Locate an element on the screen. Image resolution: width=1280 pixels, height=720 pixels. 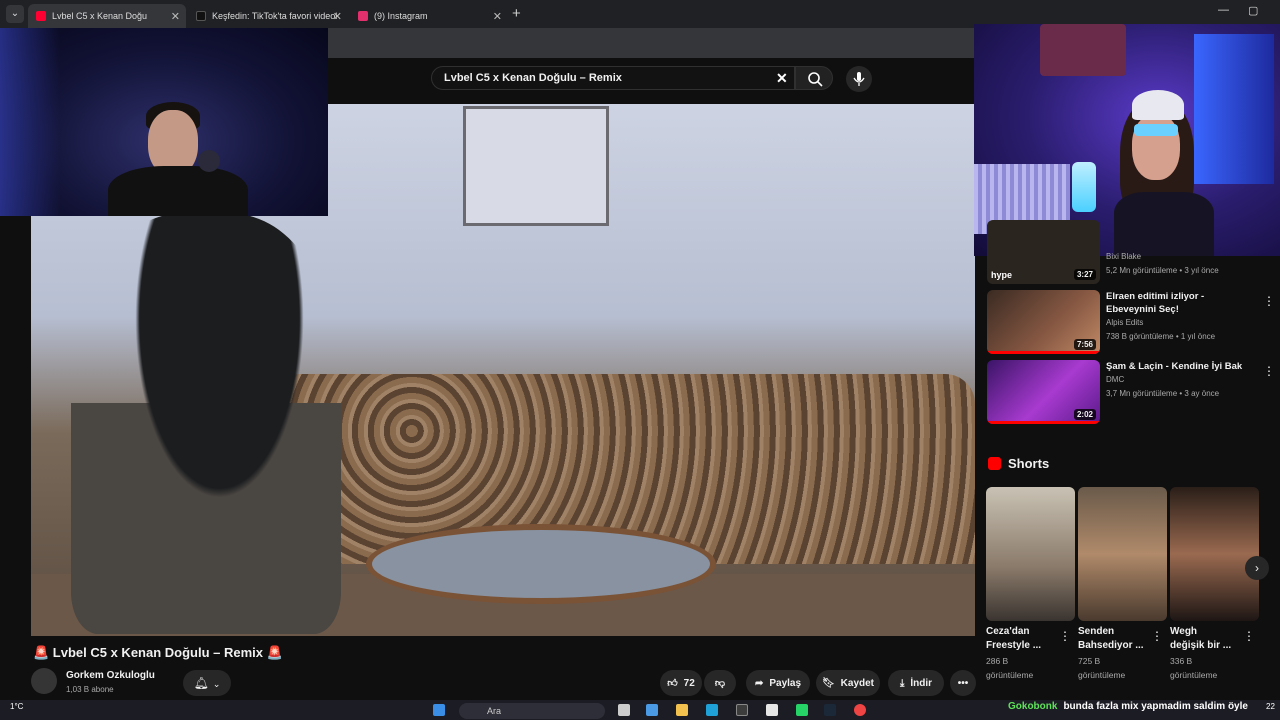
short-views: 286 B is located at coordinates (997, 661).